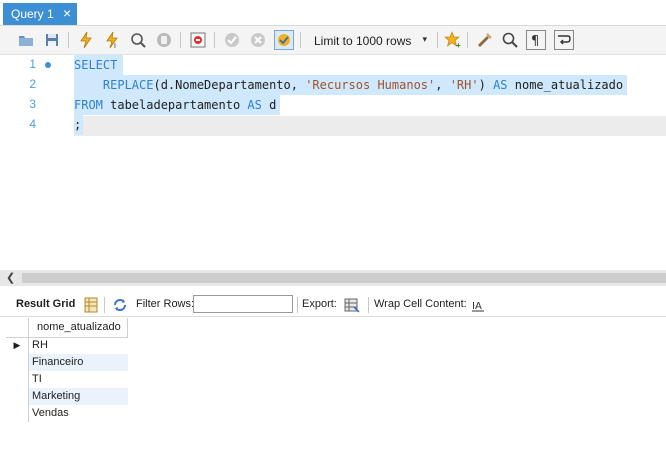  What do you see at coordinates (453, 40) in the screenshot?
I see `add-snippet-star-icon: +` at bounding box center [453, 40].